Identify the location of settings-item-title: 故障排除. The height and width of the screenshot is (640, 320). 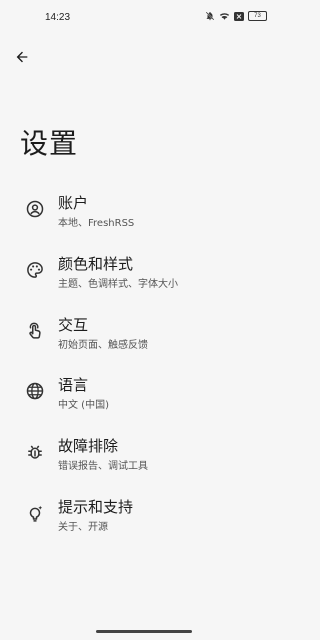
(88, 446).